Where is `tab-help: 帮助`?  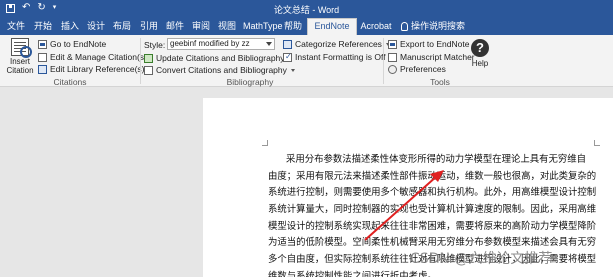
tab-help: 帮助 is located at coordinates (293, 27).